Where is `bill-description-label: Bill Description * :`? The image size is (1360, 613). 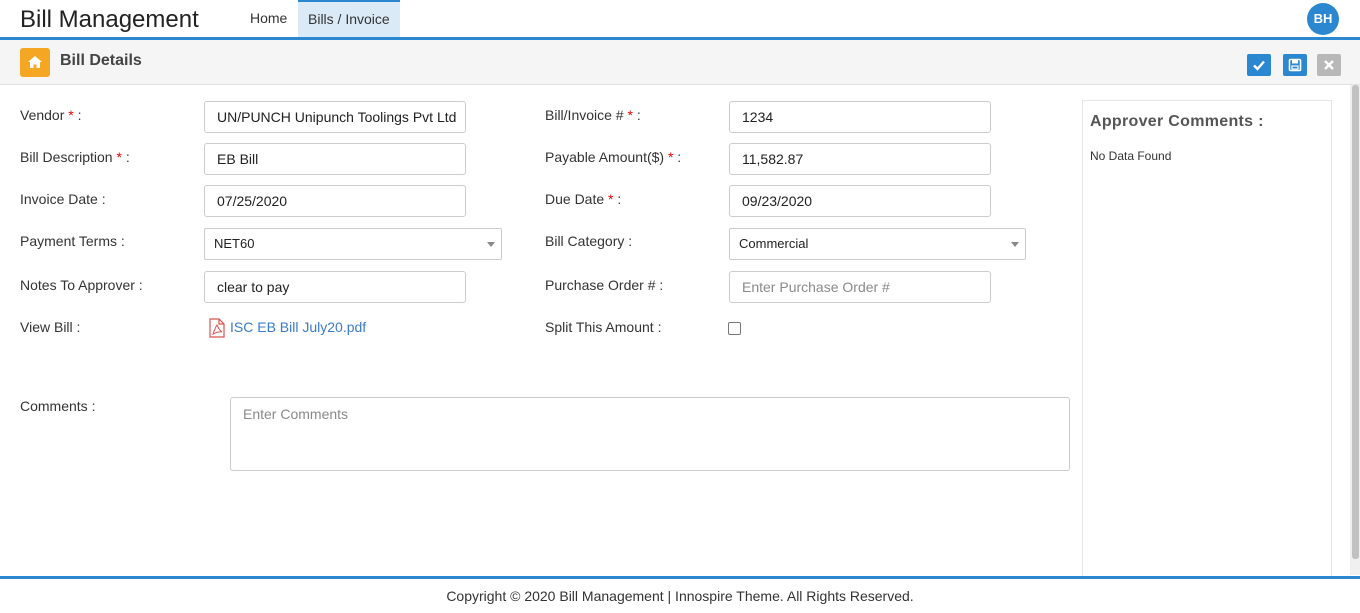
bill-description-label: Bill Description * : is located at coordinates (75, 157).